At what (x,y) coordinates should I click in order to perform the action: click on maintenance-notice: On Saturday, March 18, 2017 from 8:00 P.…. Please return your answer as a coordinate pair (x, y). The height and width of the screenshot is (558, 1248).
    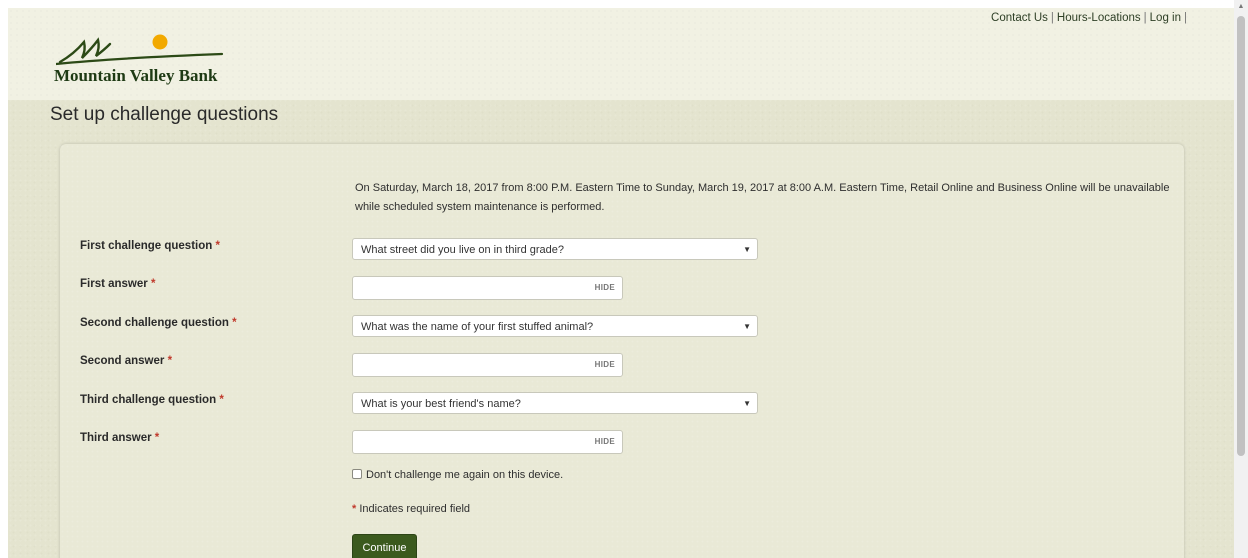
    Looking at the image, I should click on (762, 197).